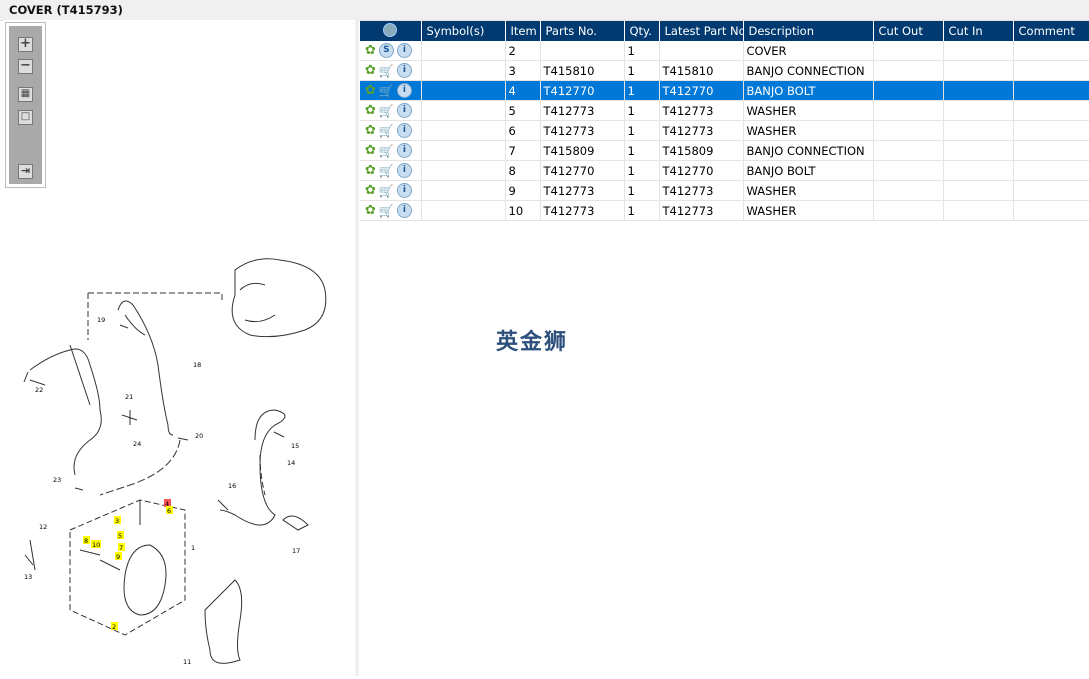 The image size is (1089, 679). Describe the element at coordinates (523, 190) in the screenshot. I see `cell-item: 9` at that location.